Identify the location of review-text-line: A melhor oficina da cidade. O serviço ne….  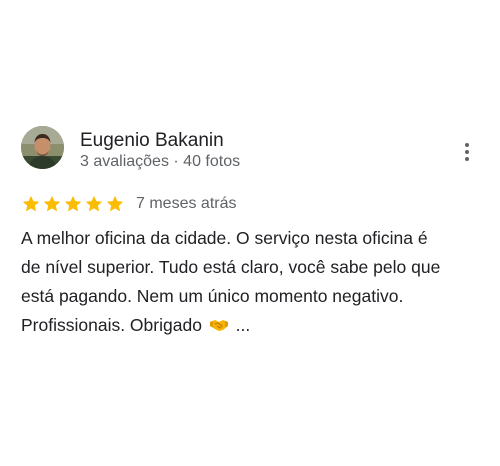
(224, 238).